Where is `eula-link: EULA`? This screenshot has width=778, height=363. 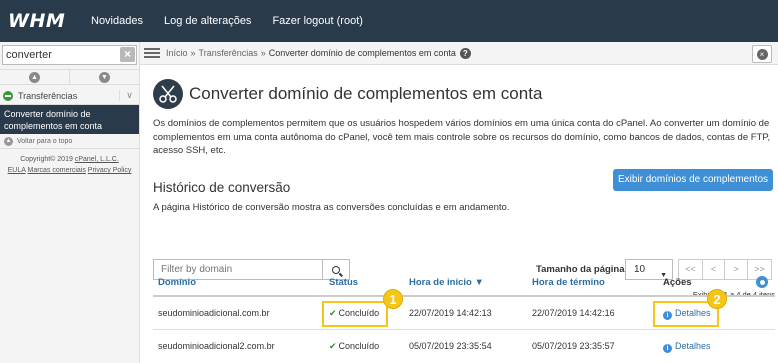
eula-link: EULA is located at coordinates (17, 170).